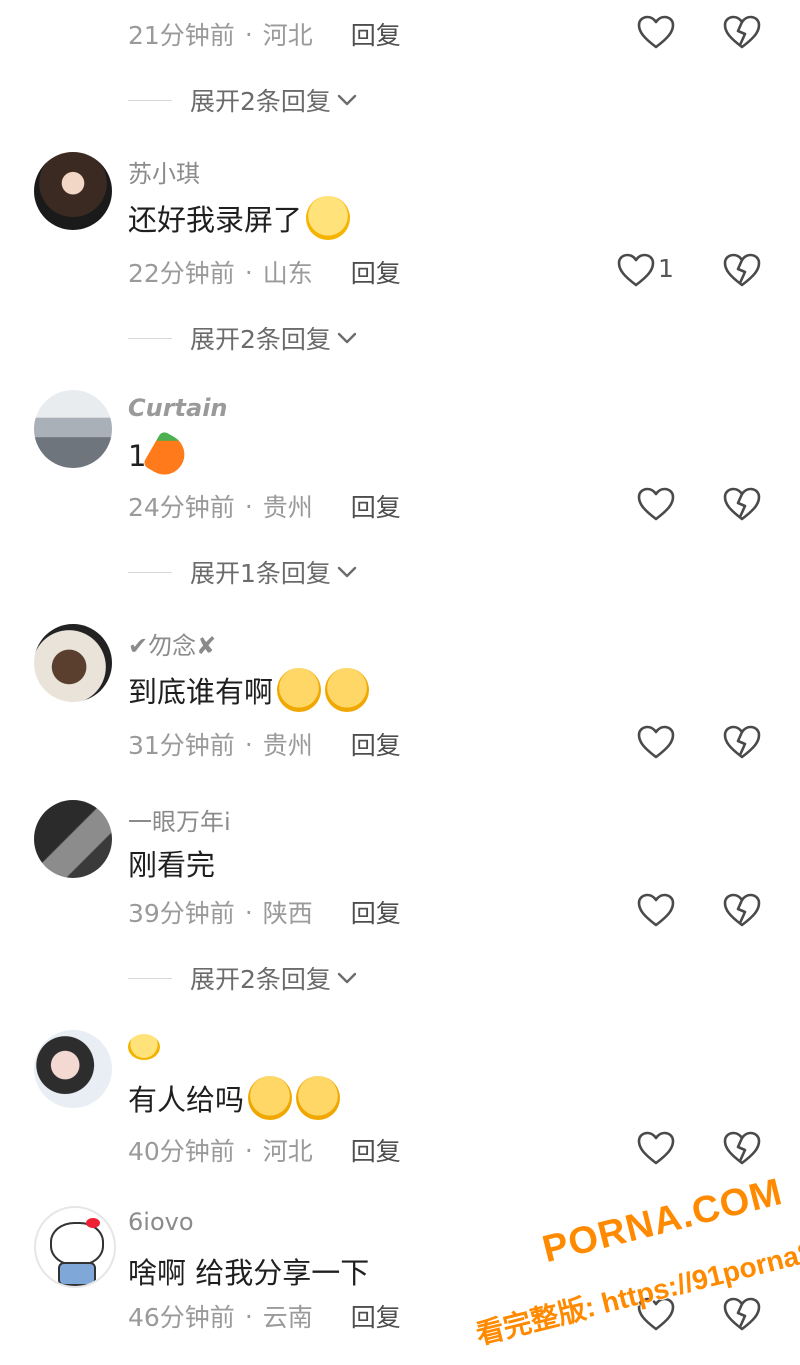  I want to click on comment-meta: 24分钟前 · 贵州 回复, so click(264, 506).